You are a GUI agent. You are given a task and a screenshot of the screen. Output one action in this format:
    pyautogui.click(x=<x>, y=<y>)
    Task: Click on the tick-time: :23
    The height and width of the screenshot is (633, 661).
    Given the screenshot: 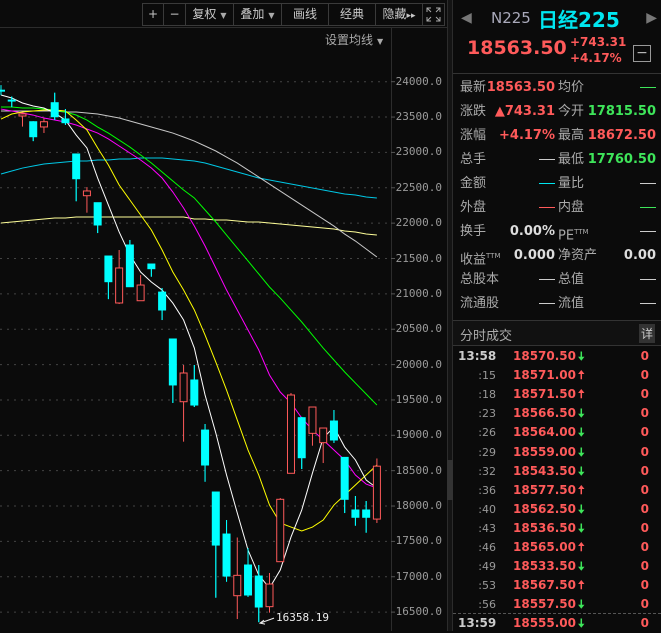 What is the action you would take?
    pyautogui.click(x=487, y=414)
    